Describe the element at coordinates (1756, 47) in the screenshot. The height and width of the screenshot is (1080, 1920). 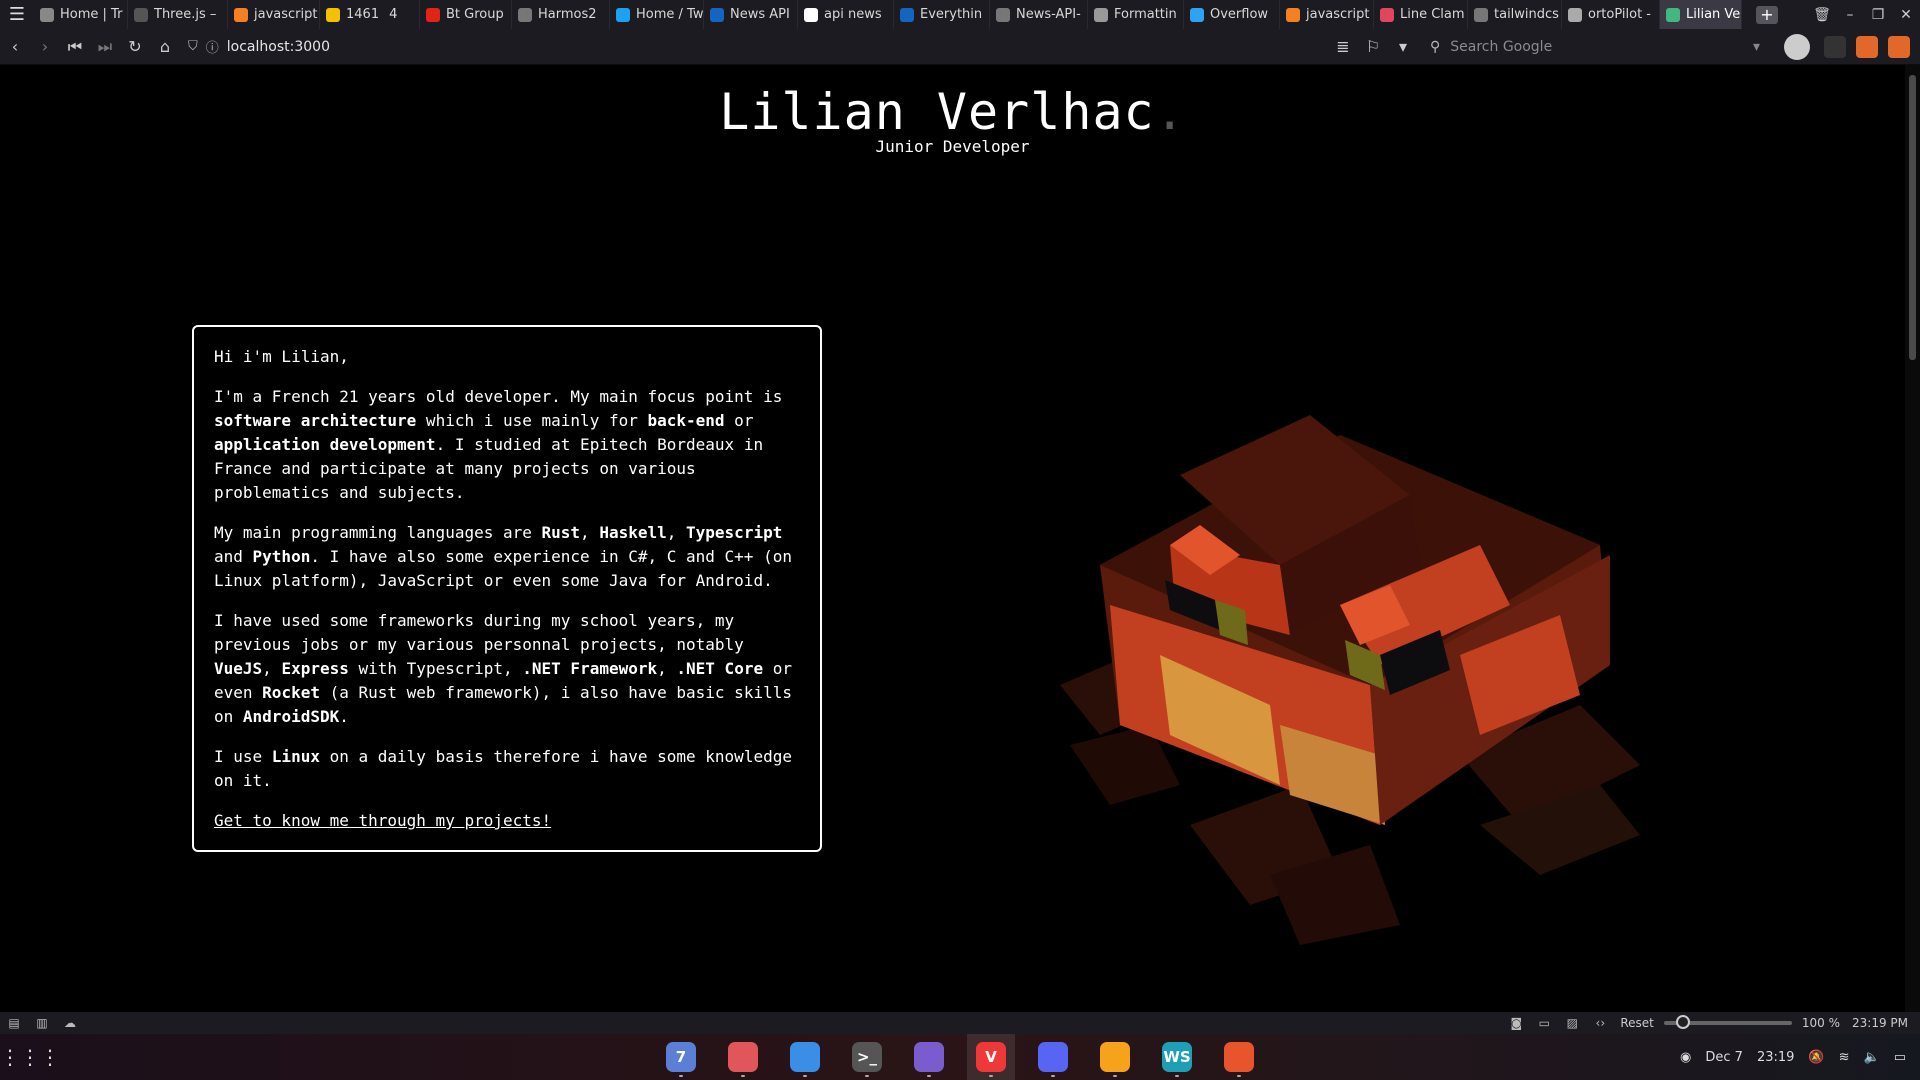
I see `search-engine-chevron-icon: ▾` at that location.